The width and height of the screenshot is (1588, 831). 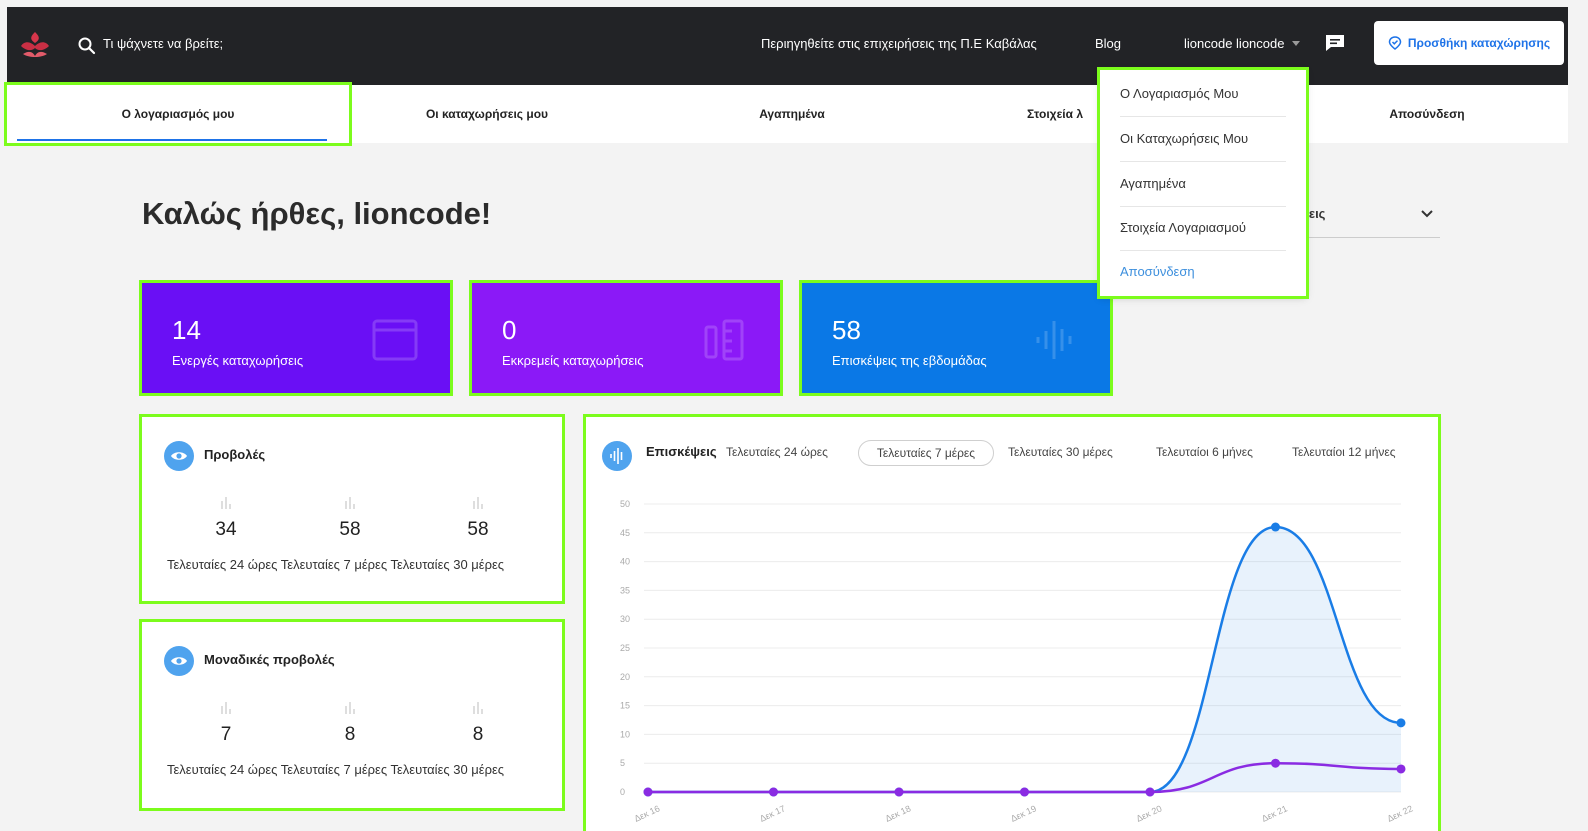 I want to click on stat-label: Εκκρεμείς καταχωρήσεις, so click(x=573, y=360).